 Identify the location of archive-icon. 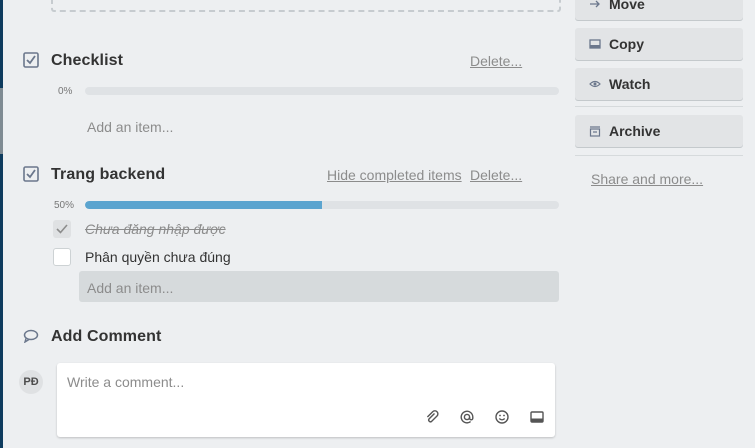
(595, 131).